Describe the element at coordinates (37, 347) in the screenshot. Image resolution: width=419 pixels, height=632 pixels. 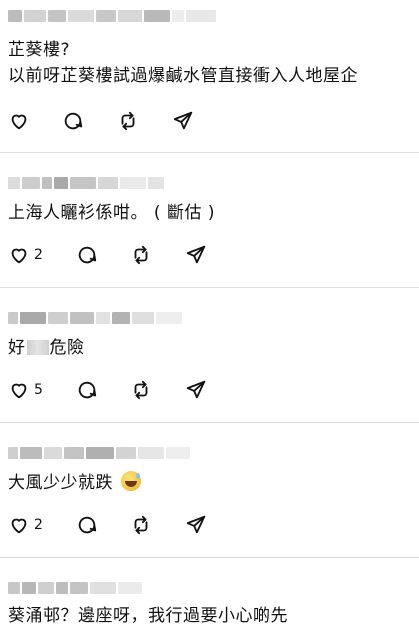
I see `redacted-word` at that location.